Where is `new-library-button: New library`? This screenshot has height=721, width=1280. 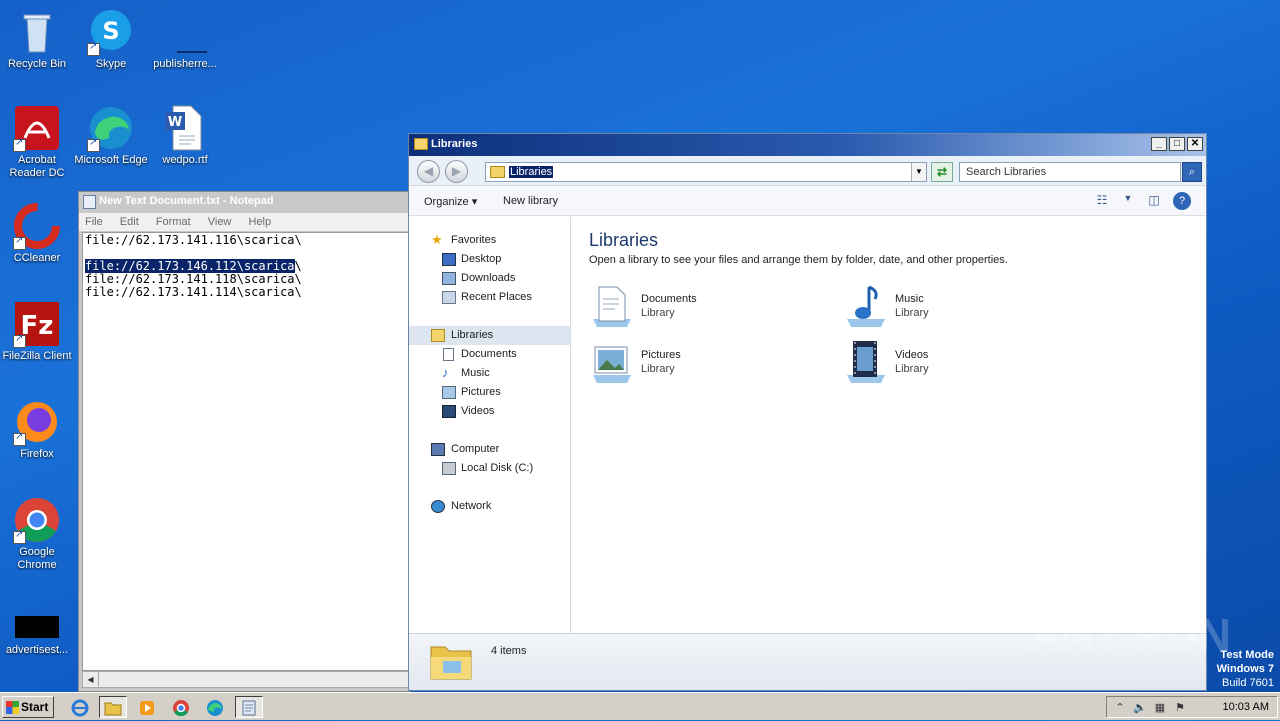 new-library-button: New library is located at coordinates (530, 201).